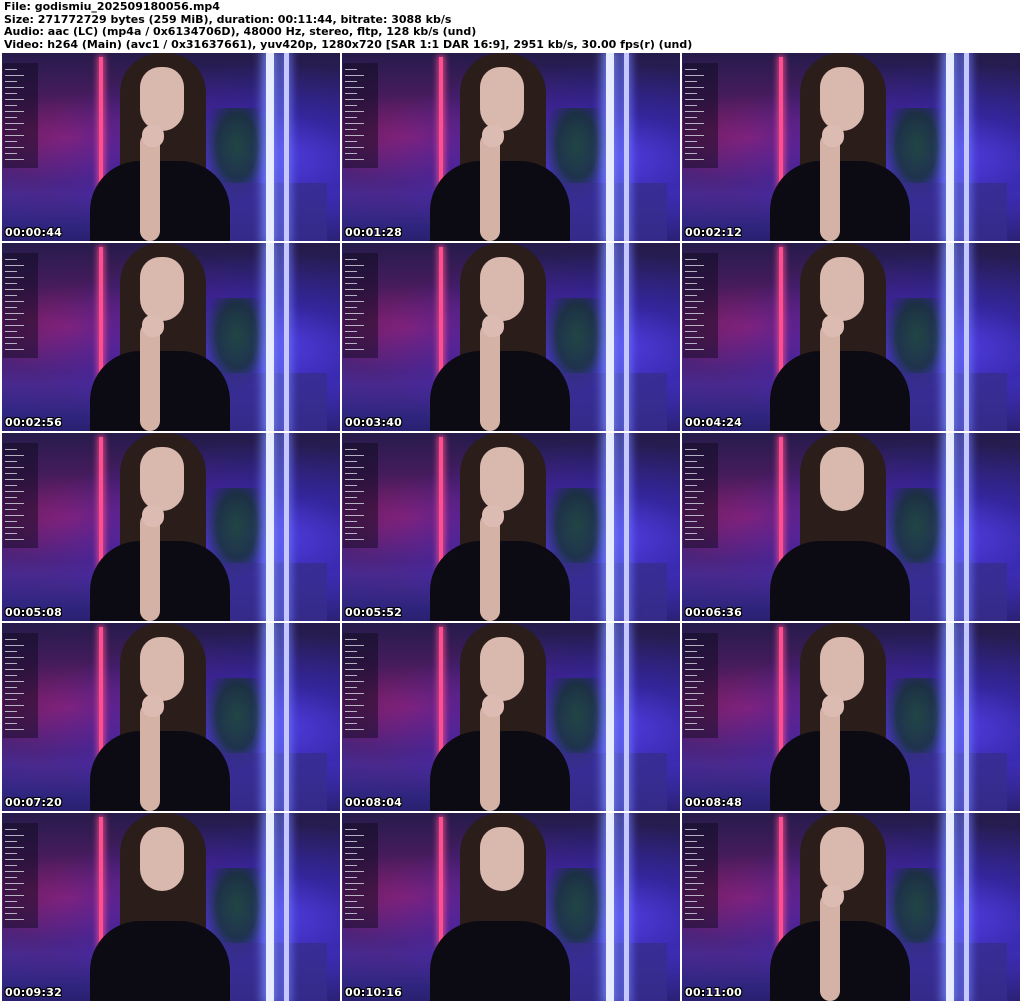  I want to click on timestamp-label: 00:05:52, so click(374, 612).